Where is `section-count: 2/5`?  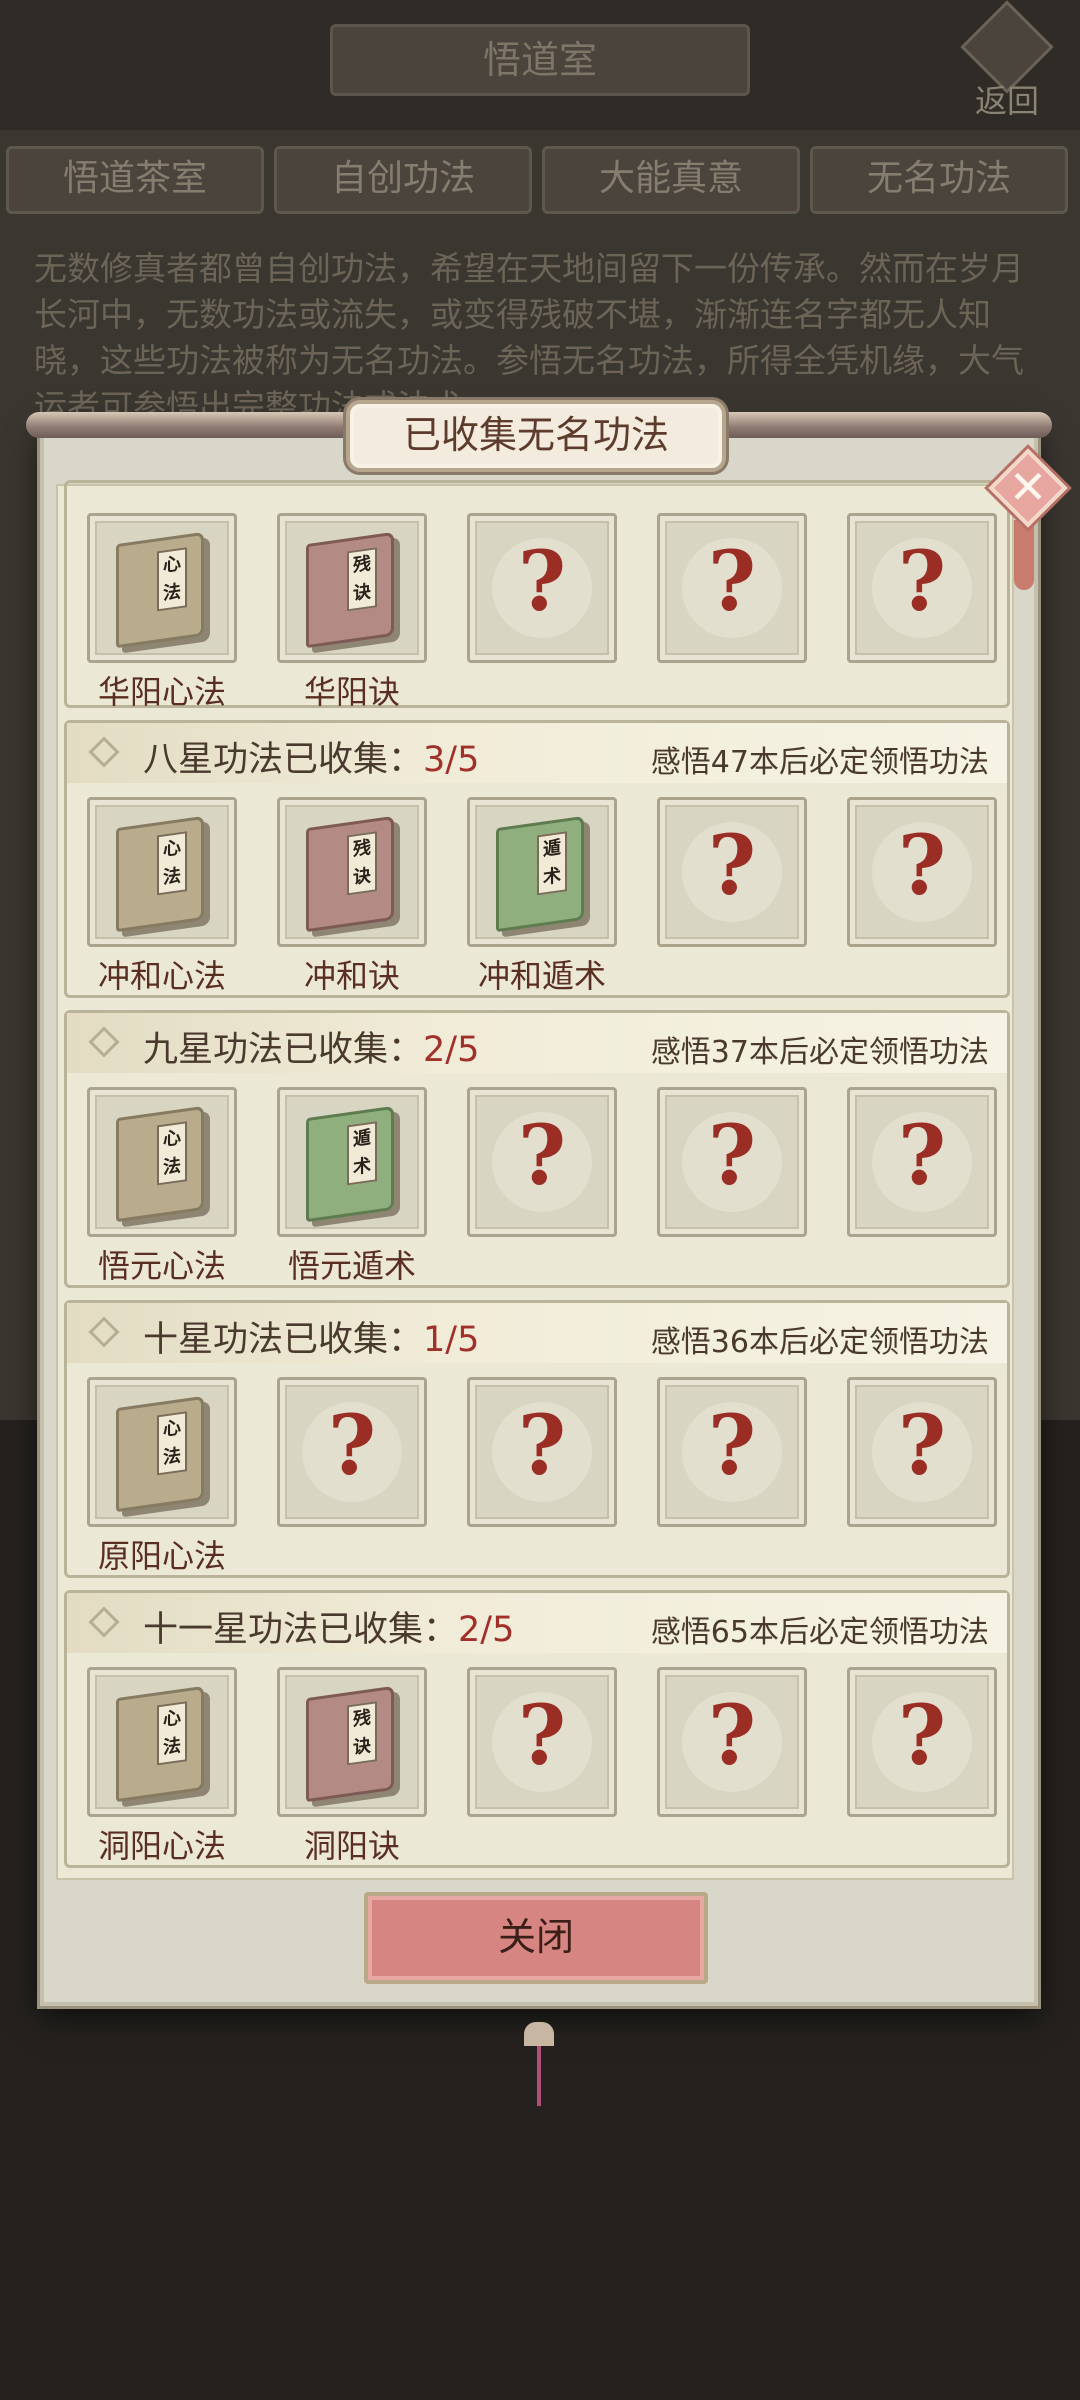 section-count: 2/5 is located at coordinates (451, 1050).